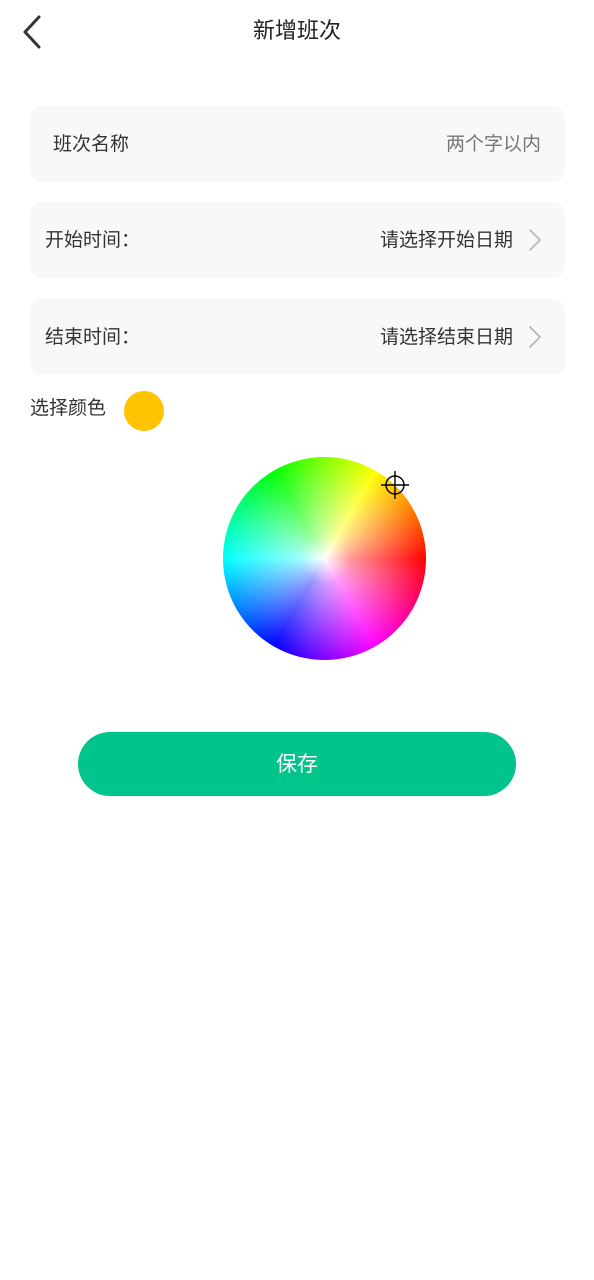 Image resolution: width=594 pixels, height=1280 pixels. I want to click on start-time-value: 请选择开始日期, so click(446, 240).